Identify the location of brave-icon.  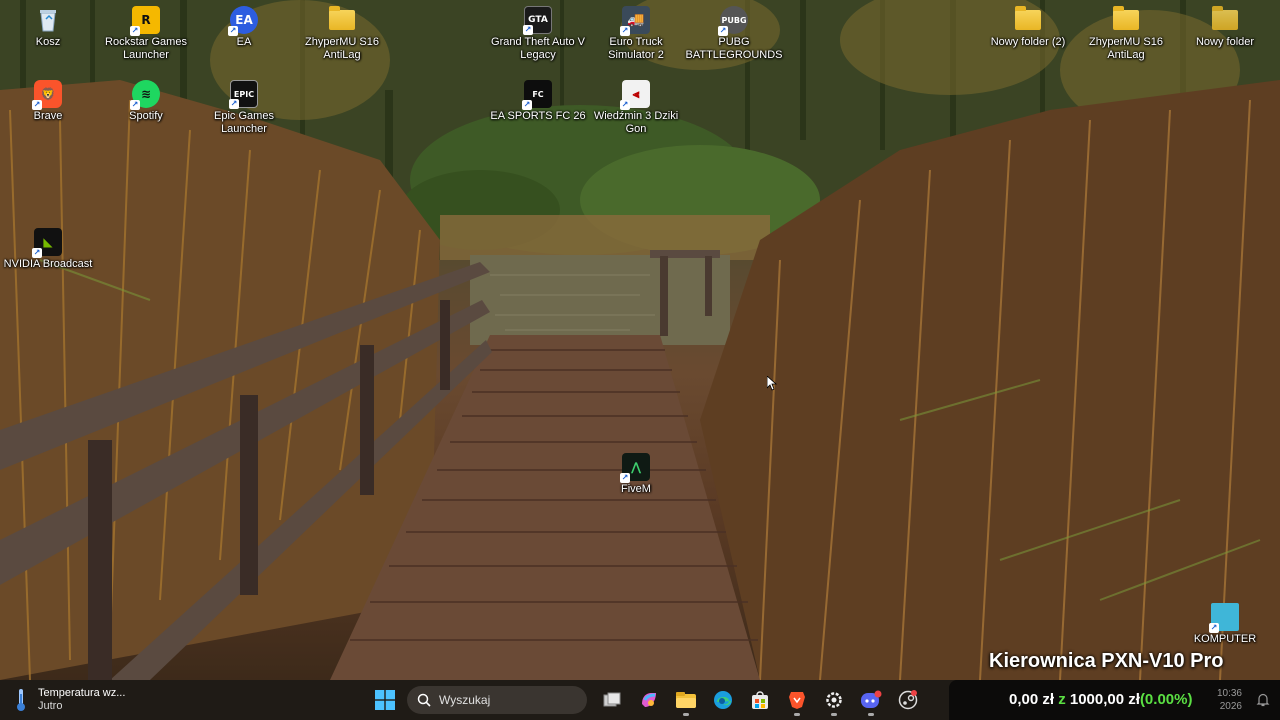
(796, 700).